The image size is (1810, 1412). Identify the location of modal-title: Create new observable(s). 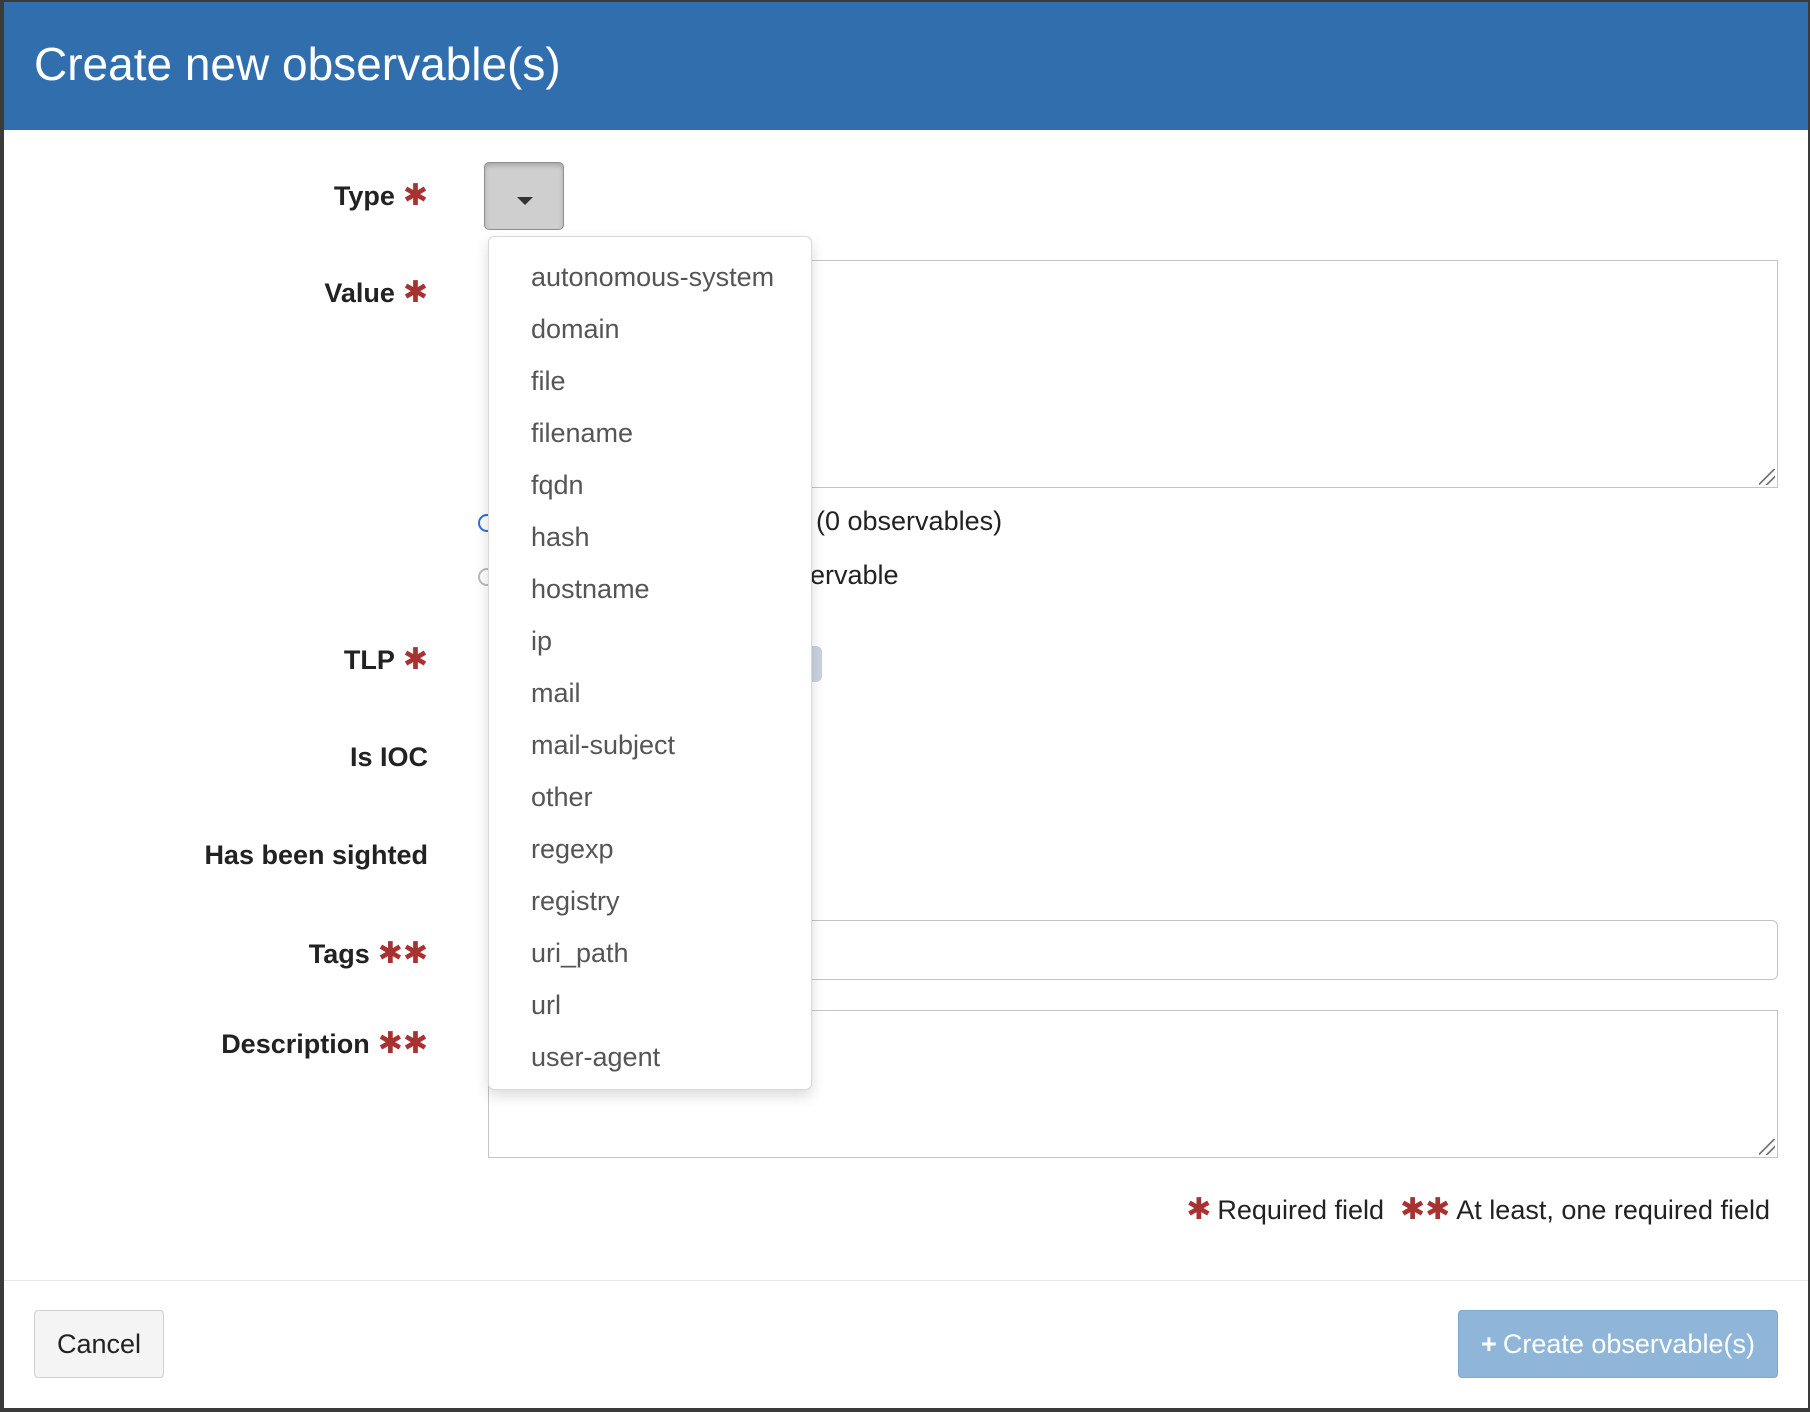
(297, 64).